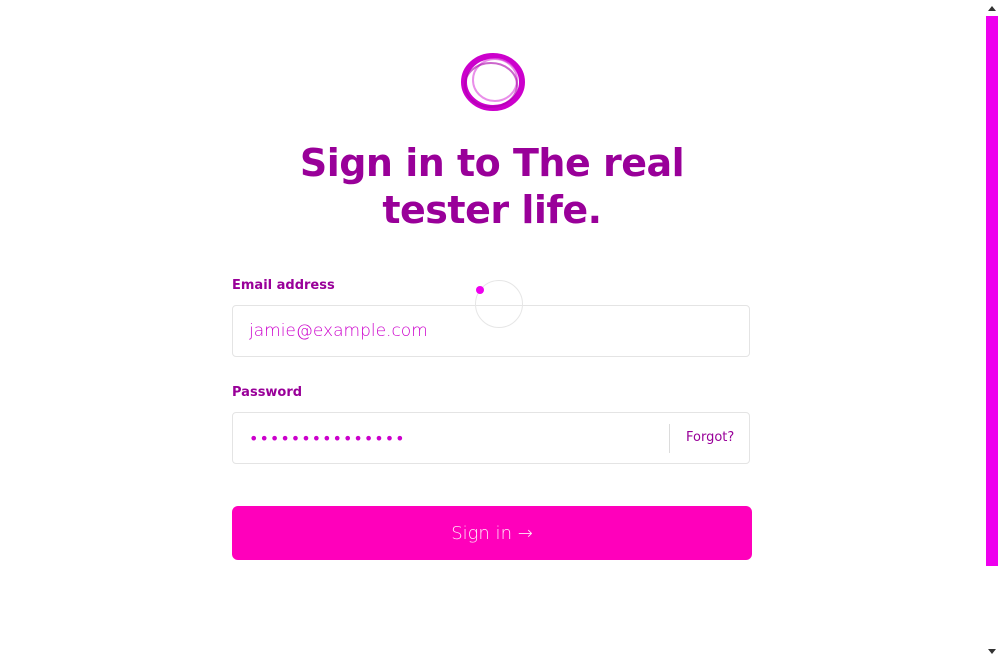 The width and height of the screenshot is (1000, 660). I want to click on scrollbar-thumb, so click(992, 291).